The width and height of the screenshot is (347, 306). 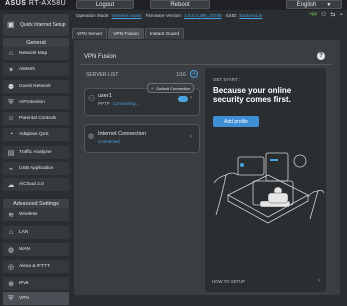 I want to click on network-map-icon: ⌂, so click(x=11, y=53).